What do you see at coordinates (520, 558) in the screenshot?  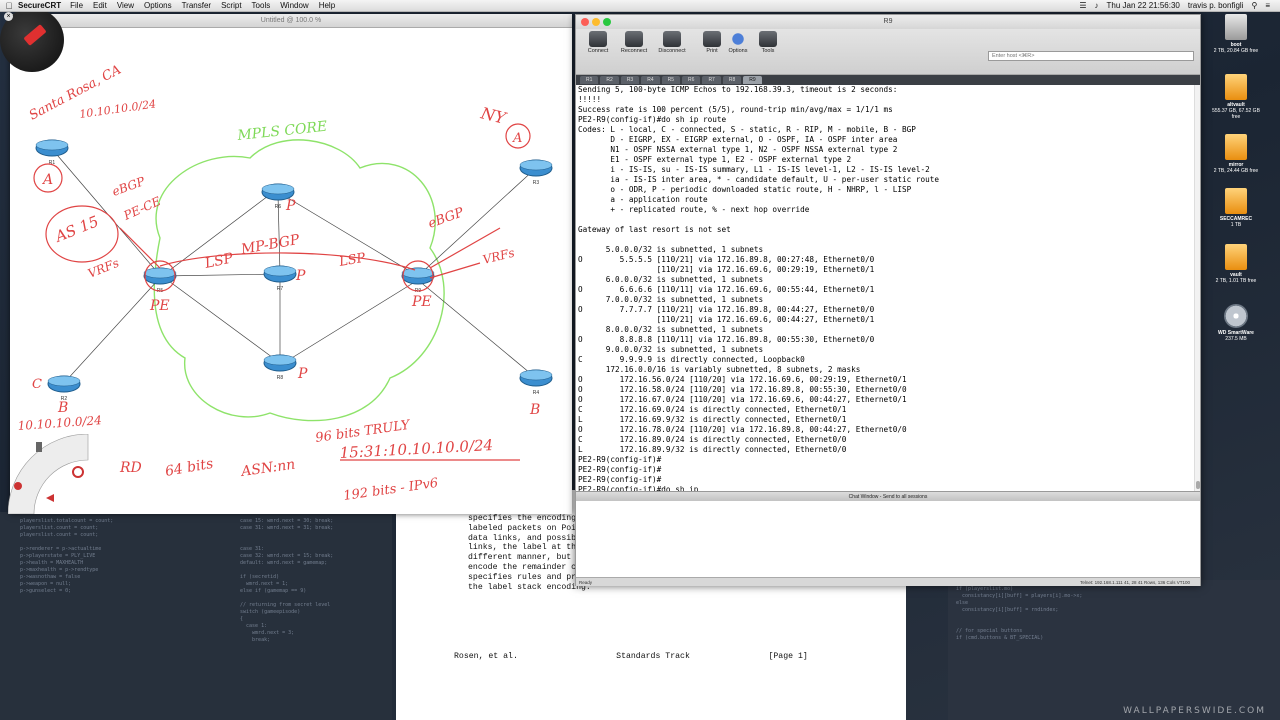 I see `document-line: different manner, but` at bounding box center [520, 558].